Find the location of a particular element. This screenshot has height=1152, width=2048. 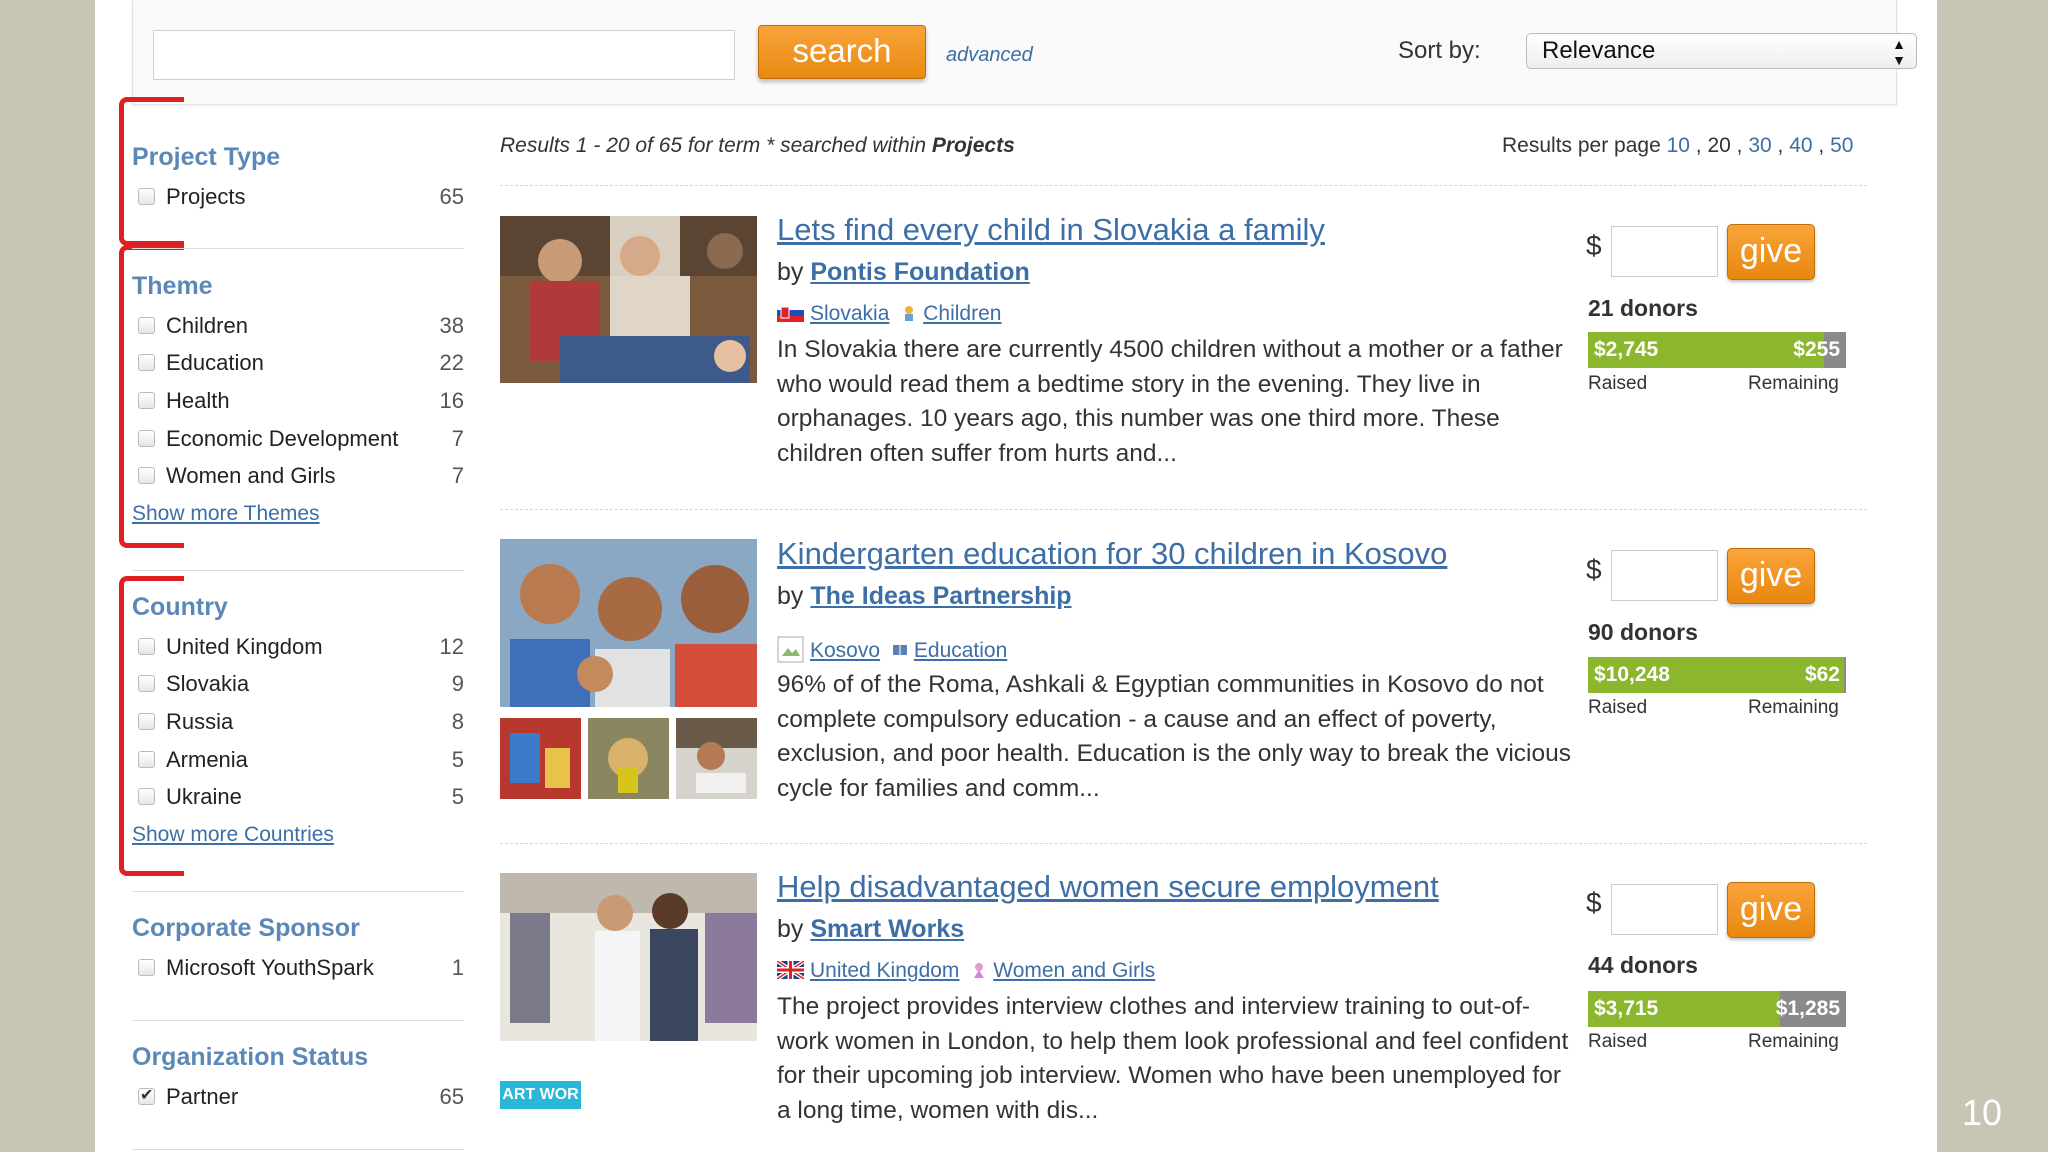

project-tags: Slovakia Children is located at coordinates (889, 314).